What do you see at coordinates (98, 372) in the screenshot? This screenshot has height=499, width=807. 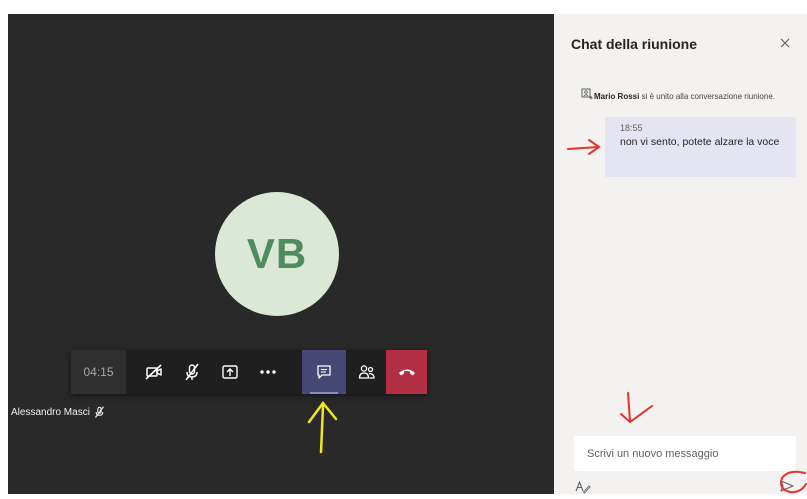 I see `call-timer: 04:15` at bounding box center [98, 372].